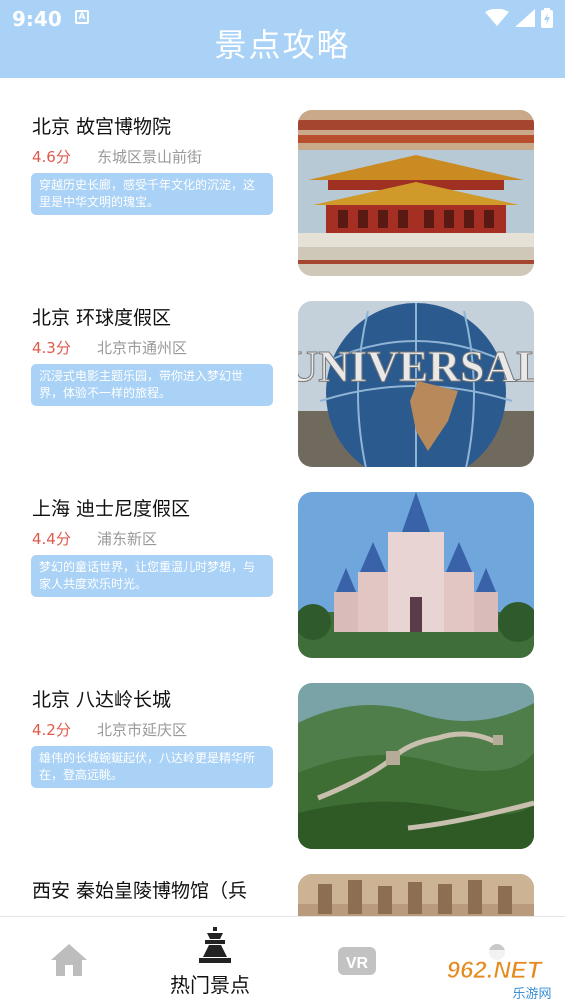  What do you see at coordinates (531, 994) in the screenshot?
I see `watermark-sub: 乐游网` at bounding box center [531, 994].